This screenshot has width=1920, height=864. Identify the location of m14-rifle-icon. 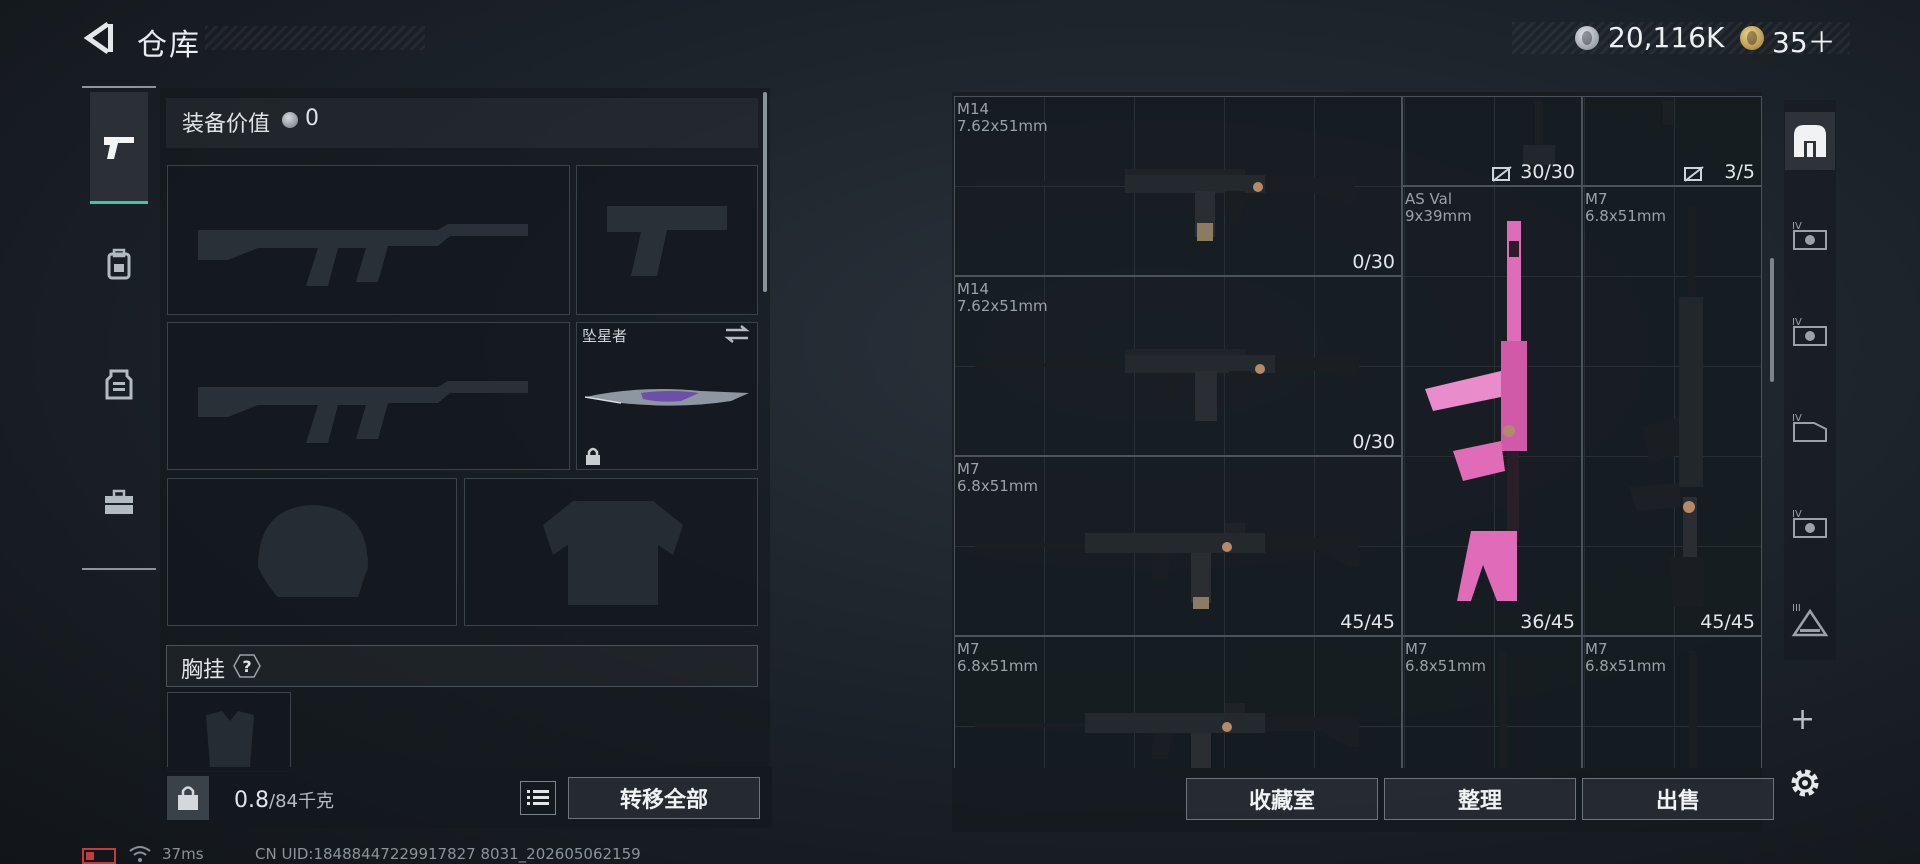
(1165, 205).